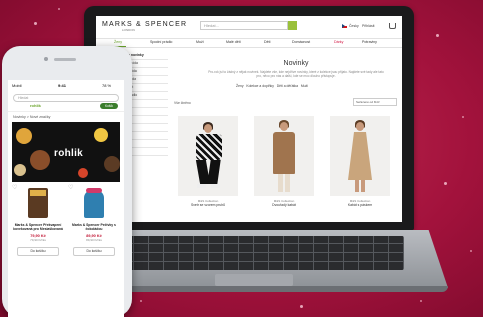 This screenshot has height=317, width=483. I want to click on nav-item-deti: Děti, so click(267, 42).